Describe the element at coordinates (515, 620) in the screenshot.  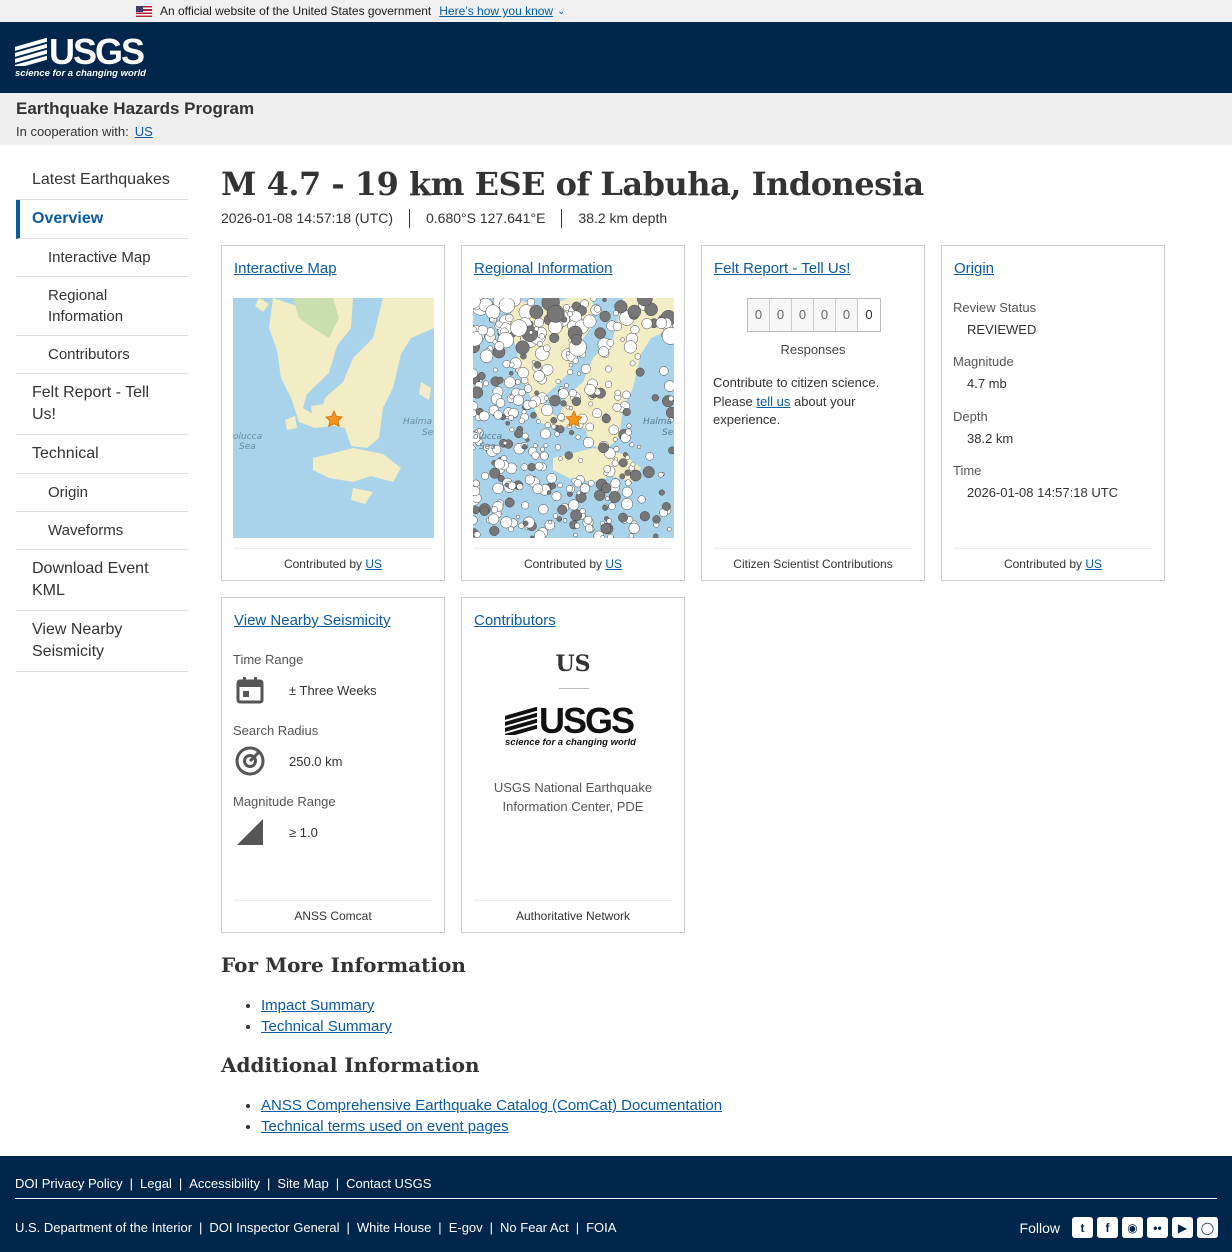
I see `contributors-link: Contributors` at that location.